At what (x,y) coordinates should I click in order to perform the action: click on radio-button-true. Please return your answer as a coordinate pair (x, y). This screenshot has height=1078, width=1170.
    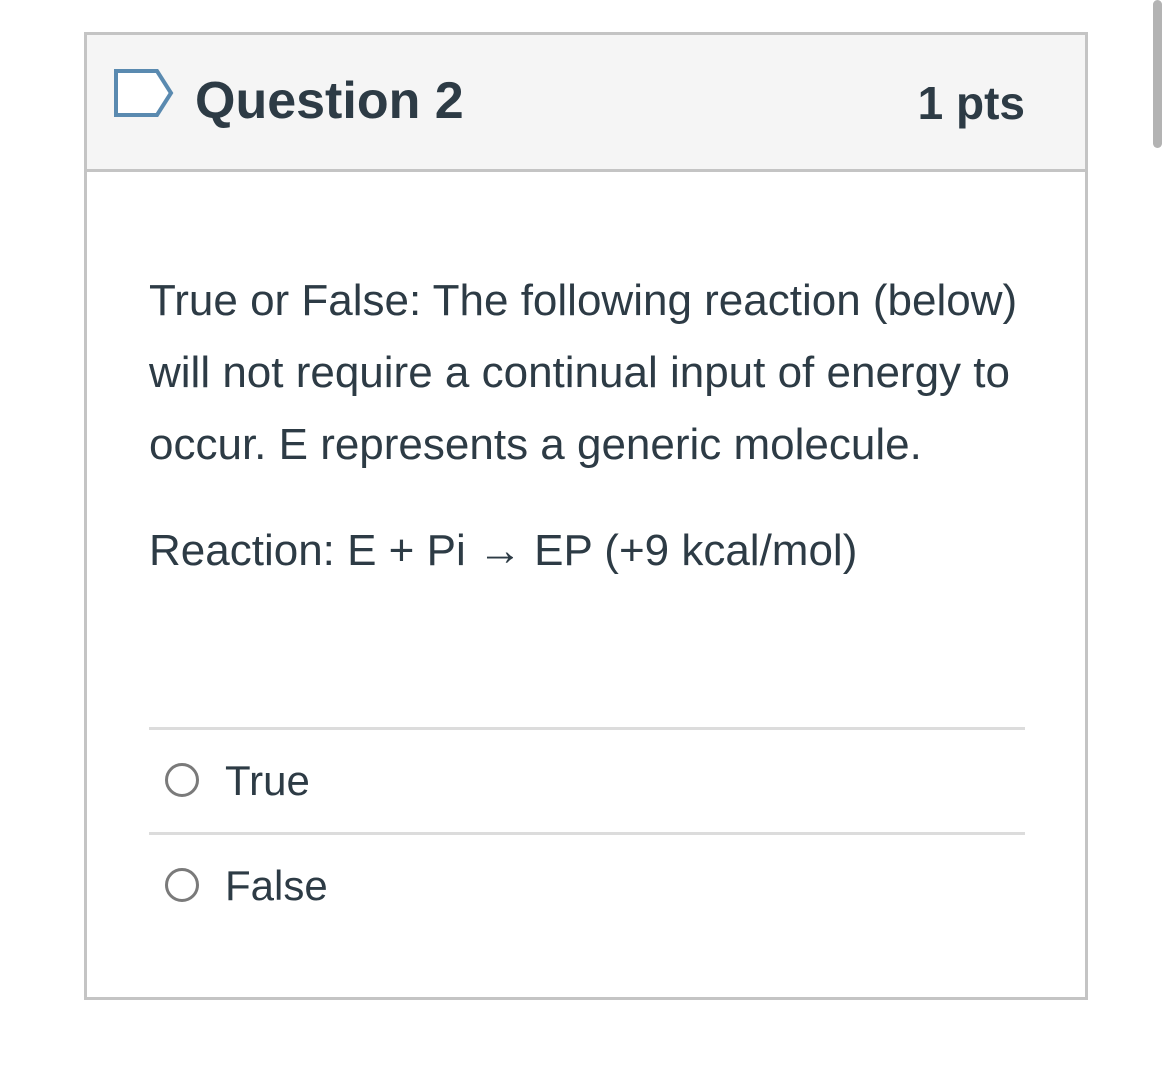
    Looking at the image, I should click on (182, 780).